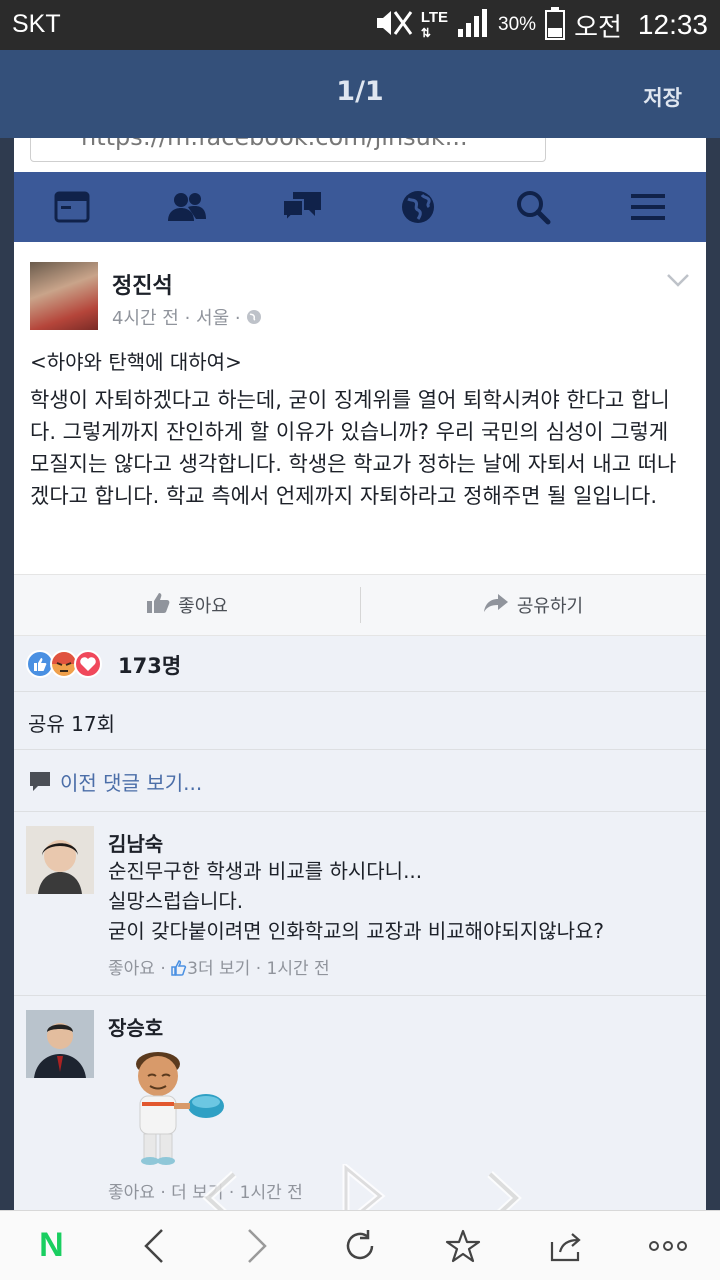  Describe the element at coordinates (72, 207) in the screenshot. I see `news-feed-icon` at that location.